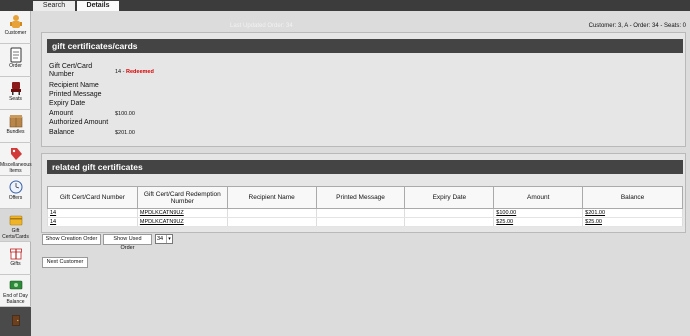 Image resolution: width=690 pixels, height=336 pixels. I want to click on box-icon, so click(15, 121).